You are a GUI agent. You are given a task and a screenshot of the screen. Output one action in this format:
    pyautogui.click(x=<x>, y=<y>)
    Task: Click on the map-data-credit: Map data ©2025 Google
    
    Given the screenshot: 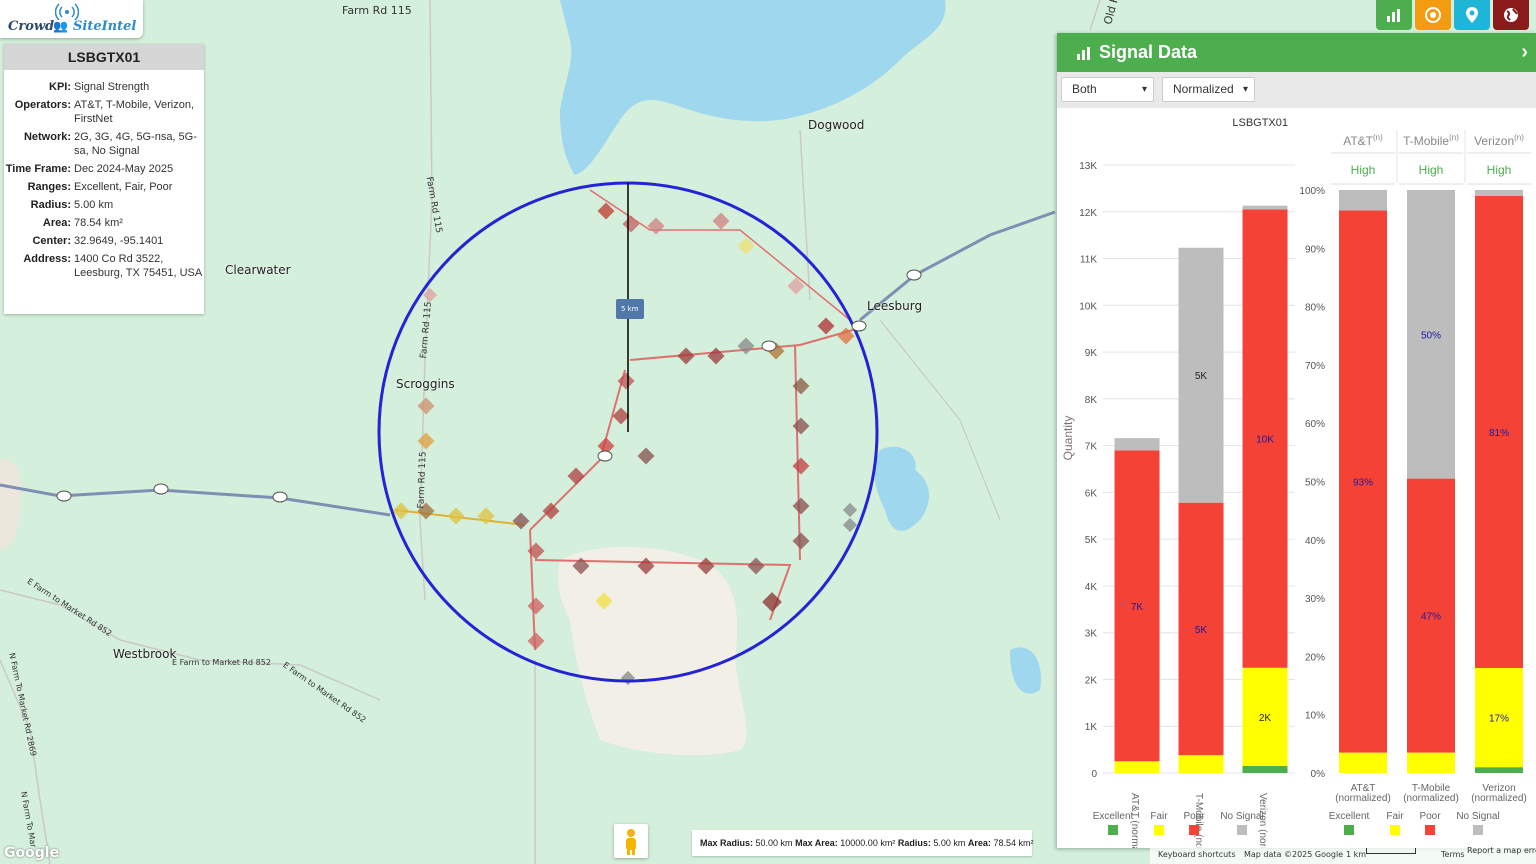 What is the action you would take?
    pyautogui.click(x=1294, y=854)
    